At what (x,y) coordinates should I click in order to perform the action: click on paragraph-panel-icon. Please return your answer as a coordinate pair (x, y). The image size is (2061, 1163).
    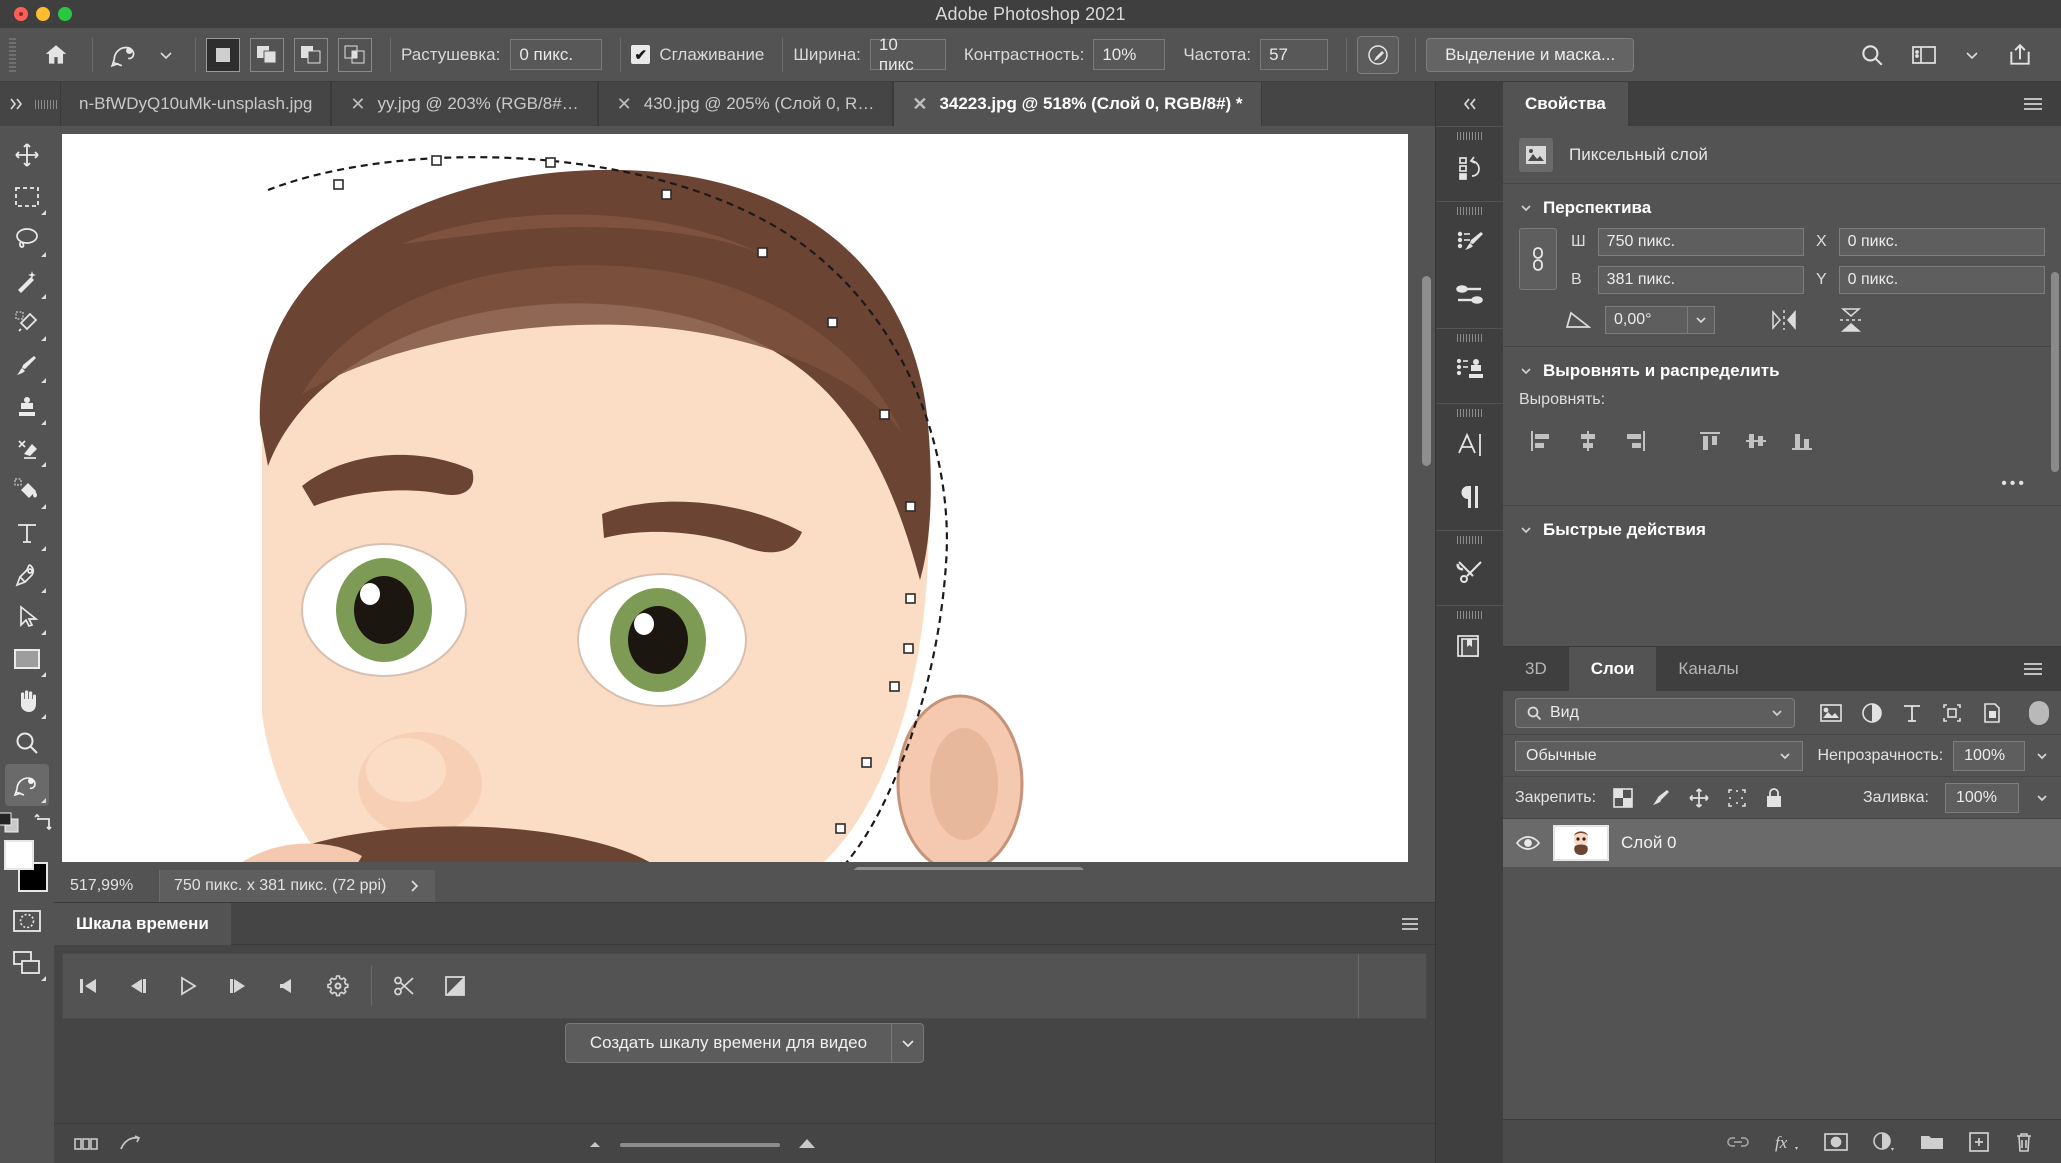
    Looking at the image, I should click on (1469, 497).